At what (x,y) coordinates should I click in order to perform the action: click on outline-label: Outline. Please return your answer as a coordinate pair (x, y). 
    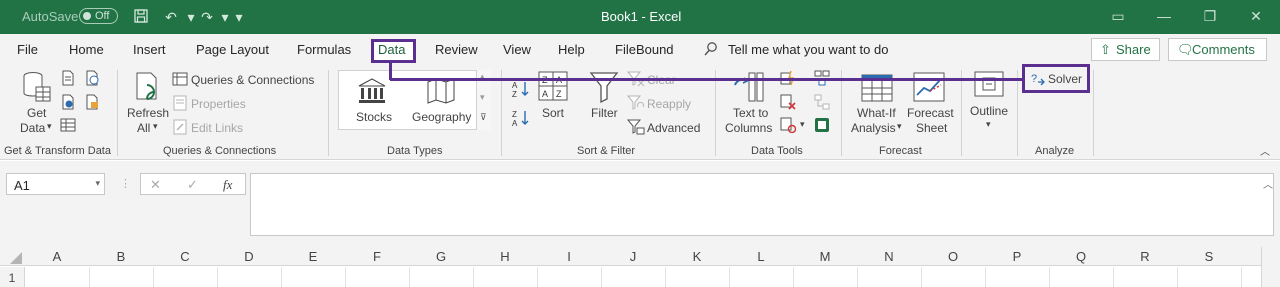
    Looking at the image, I should click on (989, 111).